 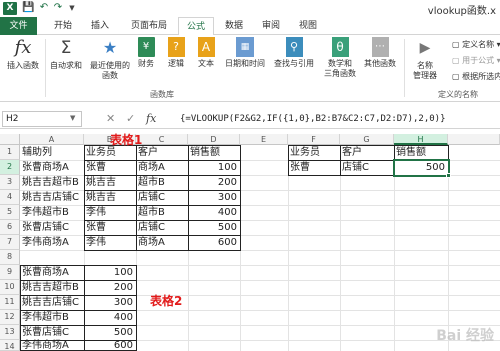 What do you see at coordinates (110, 345) in the screenshot?
I see `cell-b14: 600` at bounding box center [110, 345].